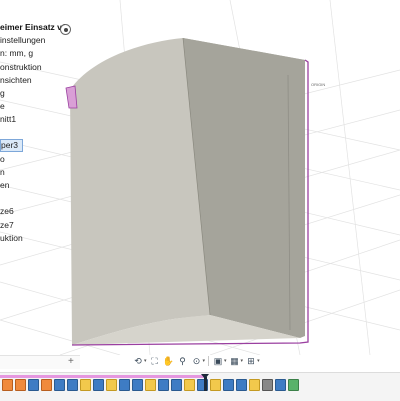  What do you see at coordinates (23, 40) in the screenshot?
I see `browser-item-label: instellungen` at bounding box center [23, 40].